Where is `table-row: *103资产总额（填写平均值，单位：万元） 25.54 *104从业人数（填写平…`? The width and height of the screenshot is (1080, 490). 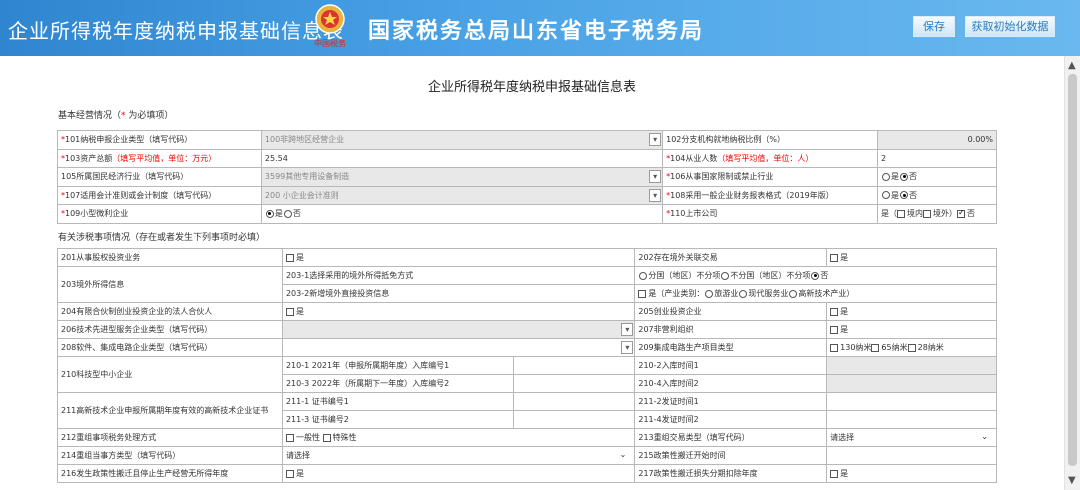
table-row: *103资产总额（填写平均值，单位：万元） 25.54 *104从业人数（填写平… is located at coordinates (527, 158).